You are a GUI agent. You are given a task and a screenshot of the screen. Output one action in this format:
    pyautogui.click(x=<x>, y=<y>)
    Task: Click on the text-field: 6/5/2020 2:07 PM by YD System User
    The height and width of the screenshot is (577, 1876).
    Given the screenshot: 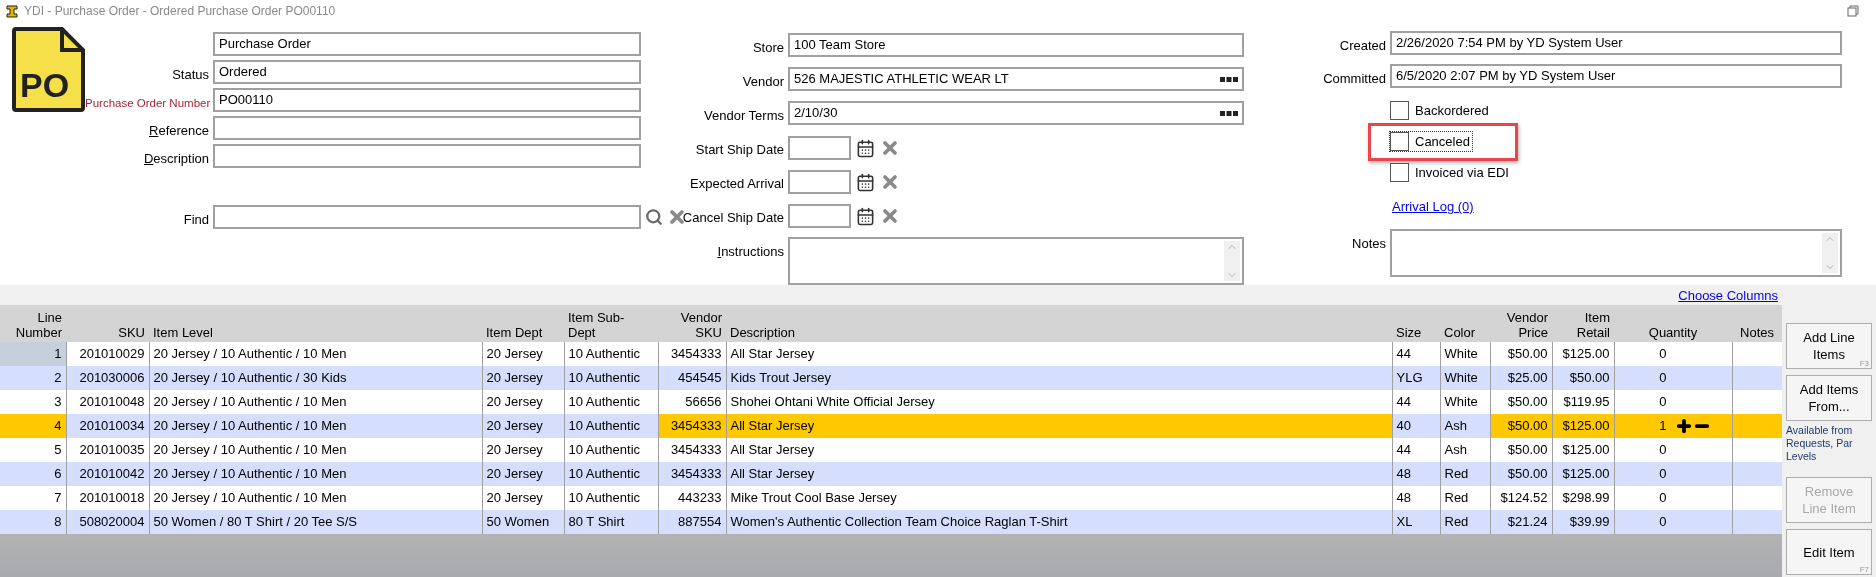 What is the action you would take?
    pyautogui.click(x=1616, y=76)
    